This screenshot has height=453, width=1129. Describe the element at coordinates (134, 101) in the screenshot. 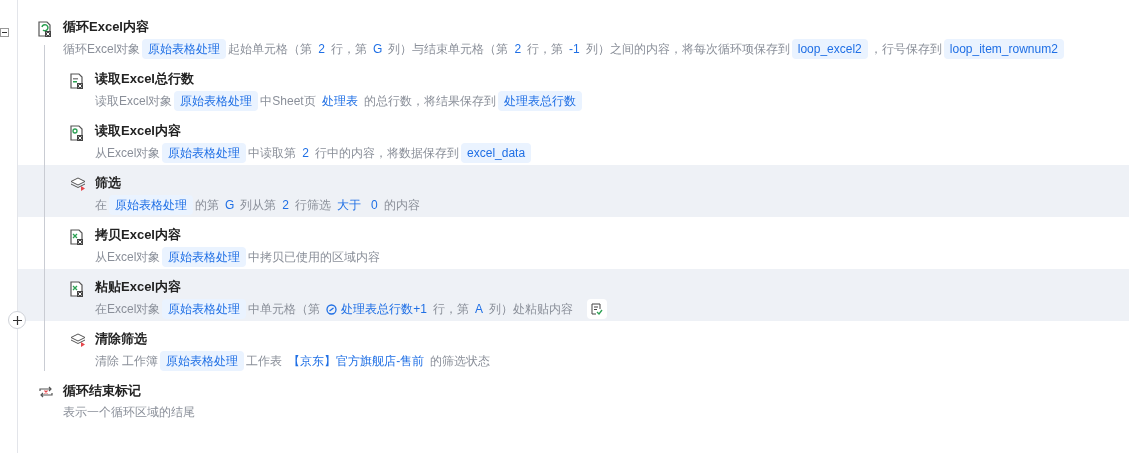

I see `description-text: 读取Excel对象` at that location.